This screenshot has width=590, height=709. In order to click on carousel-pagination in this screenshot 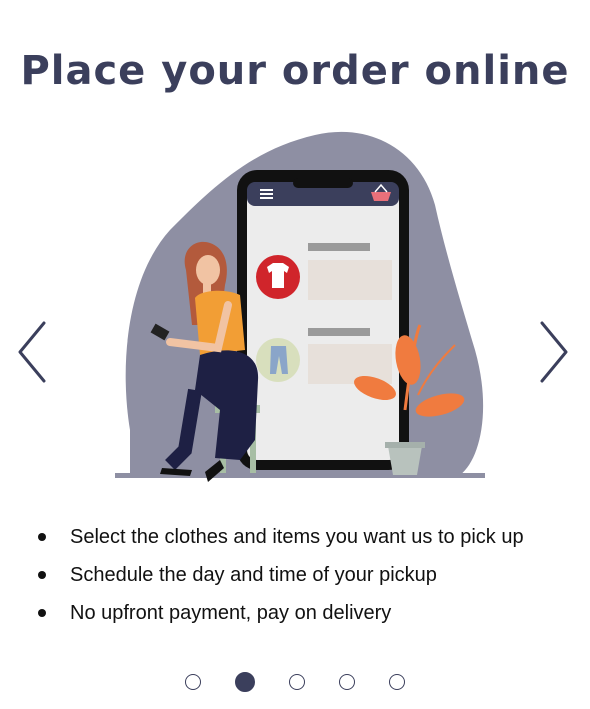, I will do `click(295, 682)`.